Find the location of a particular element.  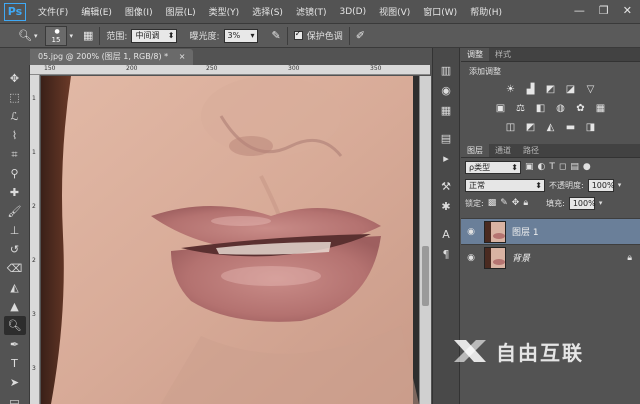

marquee-tool-icon: ⬚ is located at coordinates (15, 97).